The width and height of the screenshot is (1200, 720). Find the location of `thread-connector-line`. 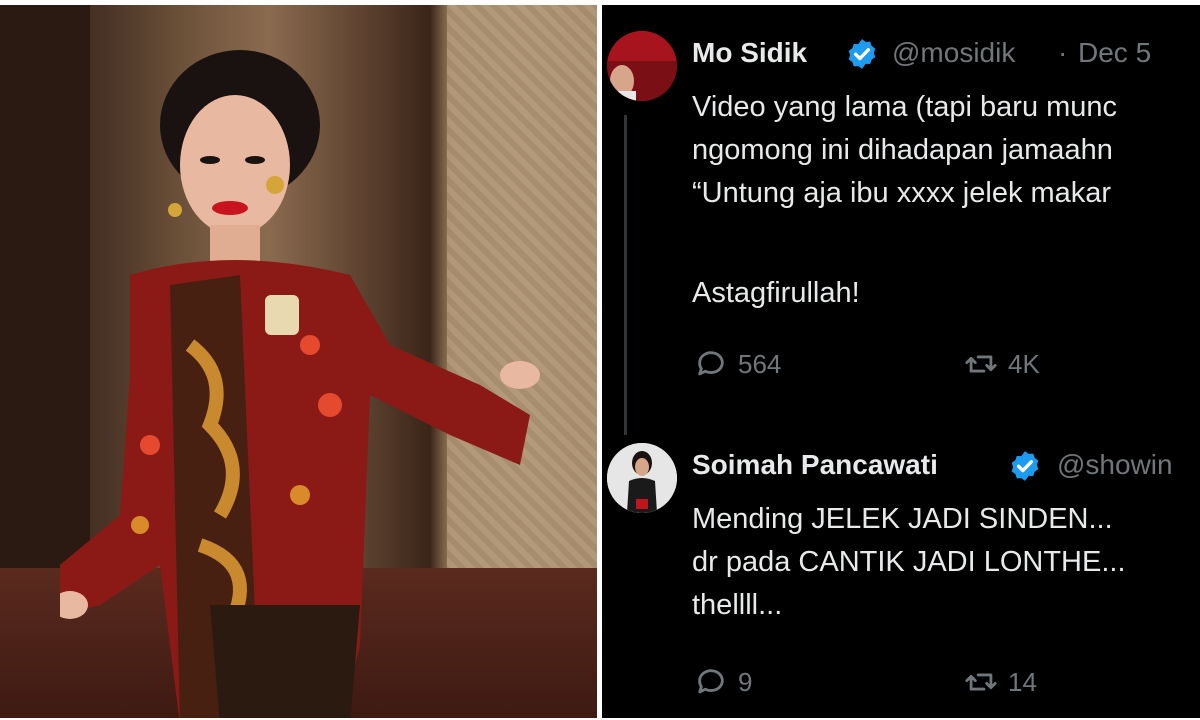

thread-connector-line is located at coordinates (625, 275).